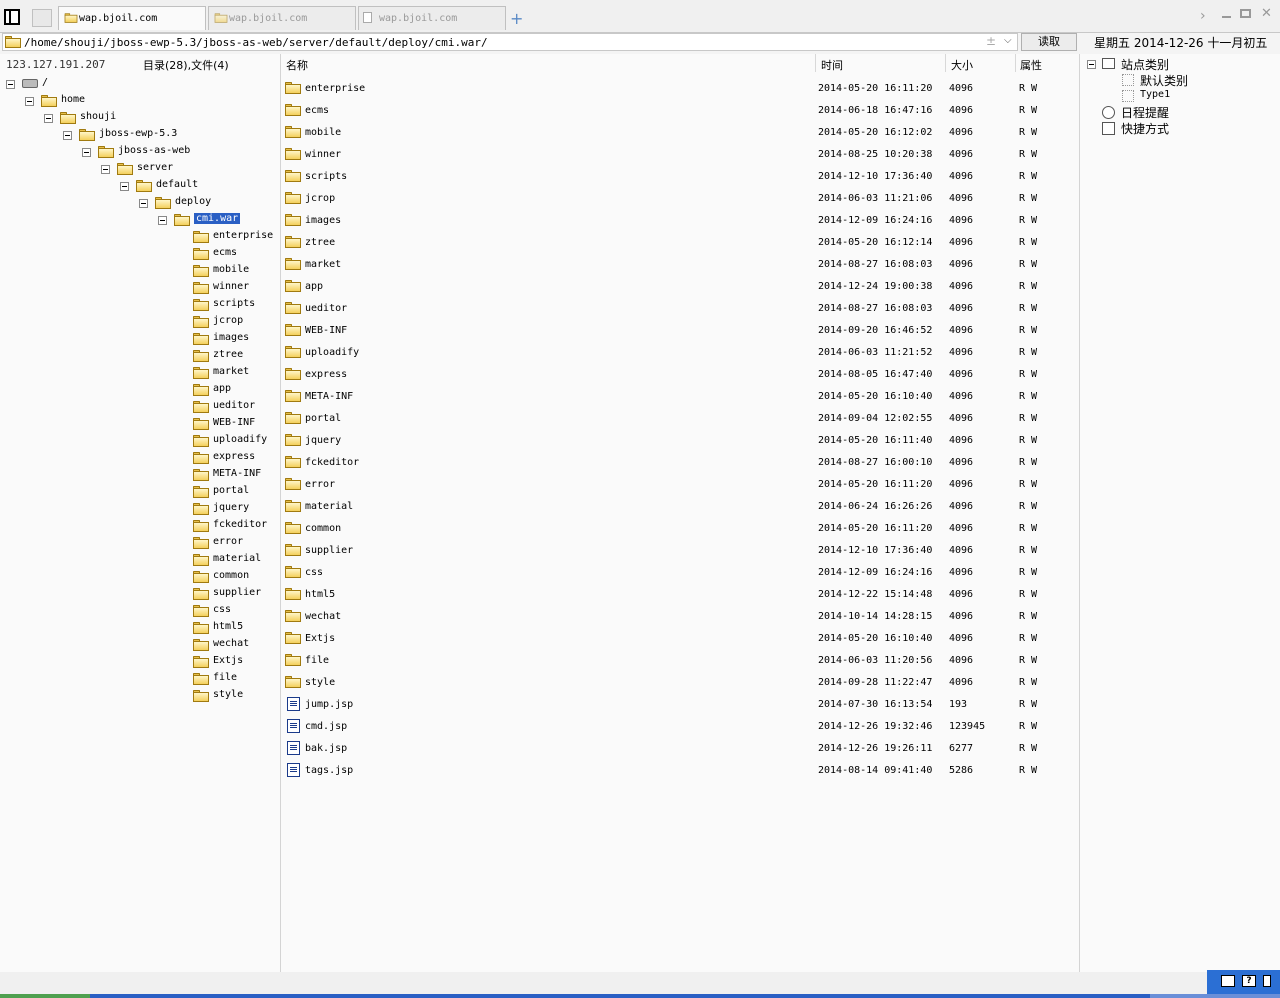  I want to click on file-row: enterprise 2014-05-20 16:11:20 4096 R W, so click(680, 89).